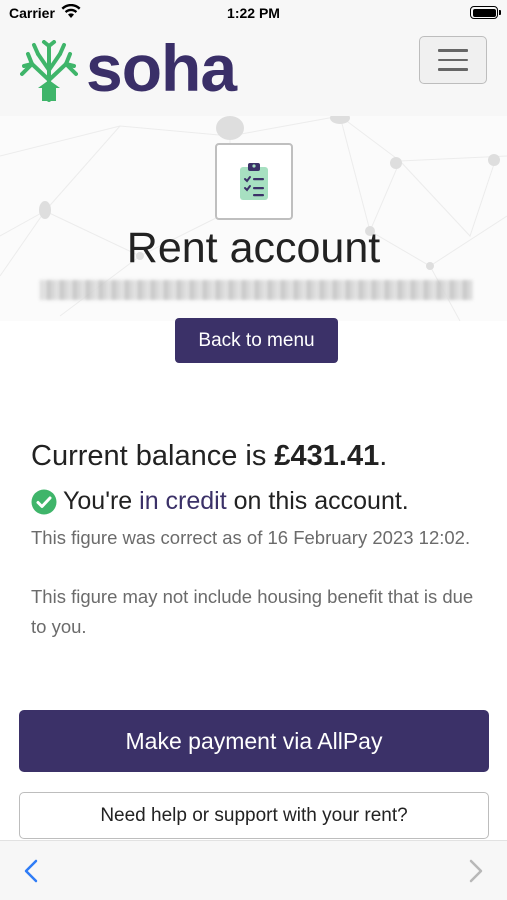  I want to click on site-header: soha, so click(253, 71).